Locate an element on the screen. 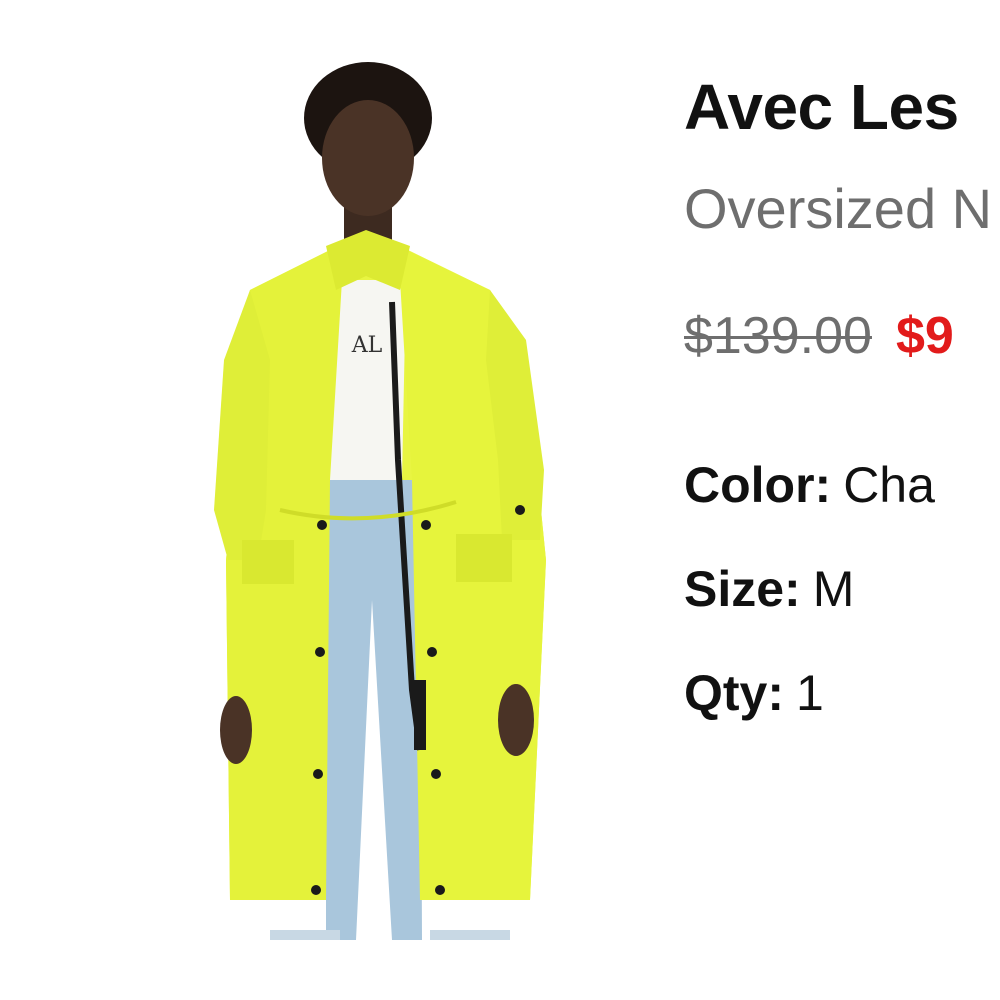  size-attribute: Size: M is located at coordinates (769, 589).